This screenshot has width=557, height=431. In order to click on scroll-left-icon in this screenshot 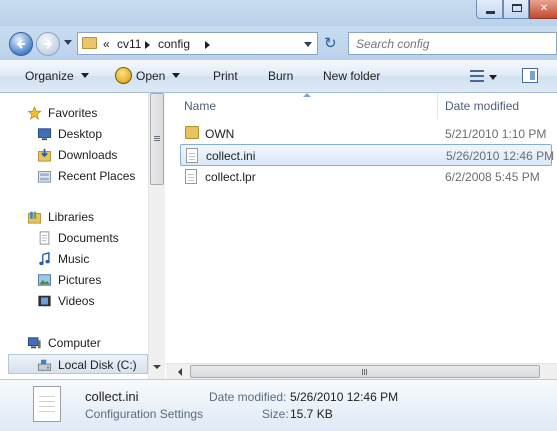, I will do `click(180, 372)`.